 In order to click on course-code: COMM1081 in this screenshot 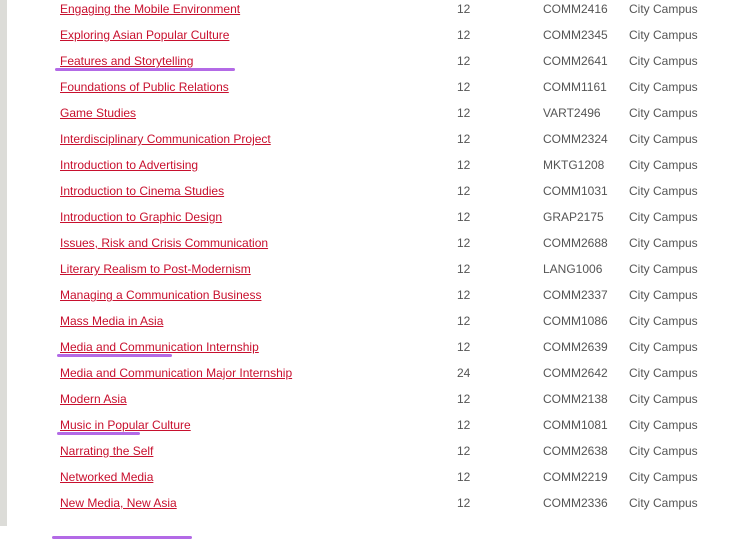, I will do `click(575, 425)`.